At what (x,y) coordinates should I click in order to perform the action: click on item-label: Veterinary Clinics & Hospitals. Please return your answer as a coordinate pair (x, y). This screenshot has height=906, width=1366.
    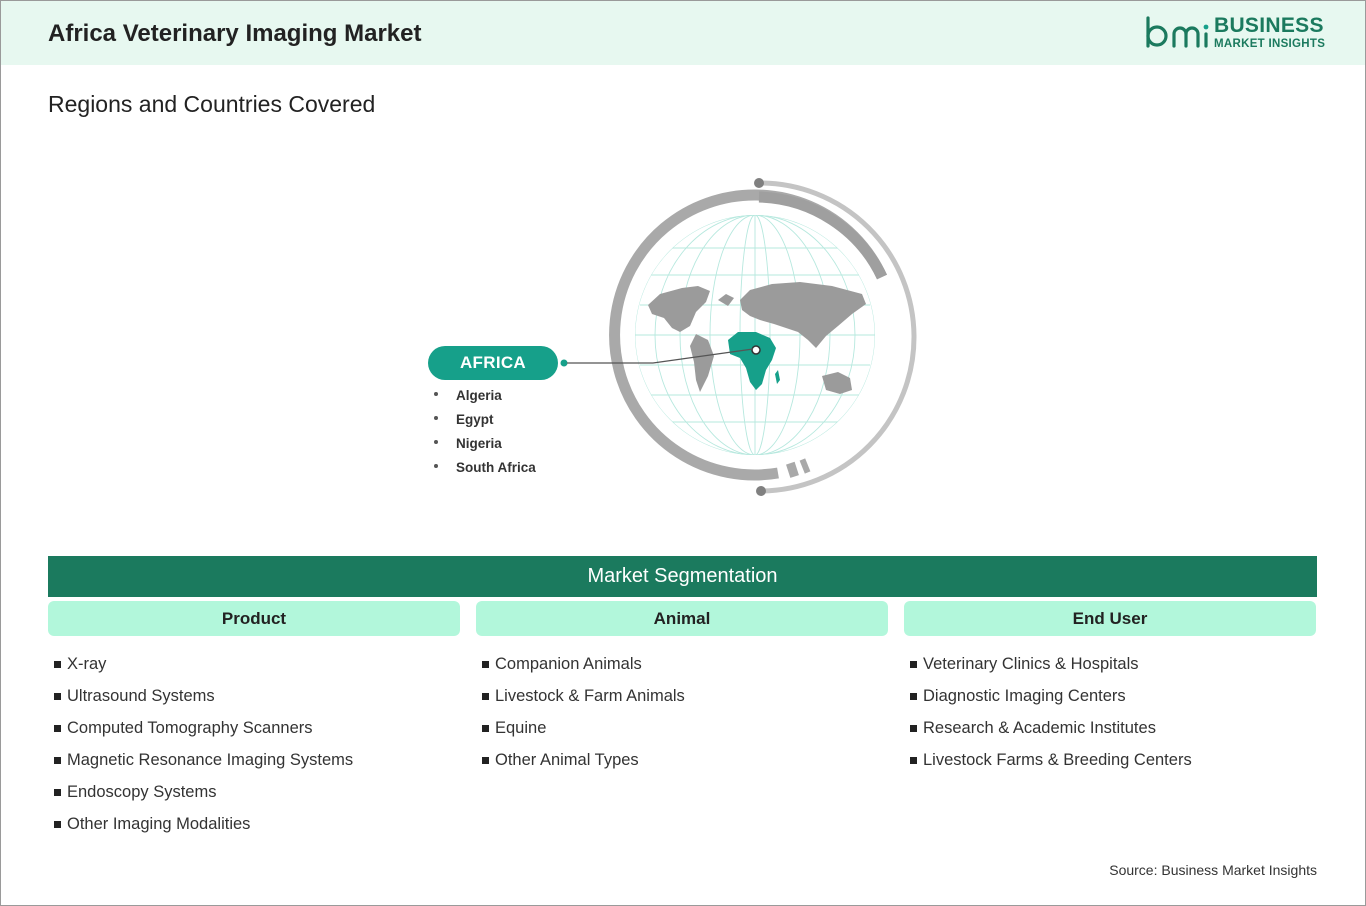
    Looking at the image, I should click on (1031, 664).